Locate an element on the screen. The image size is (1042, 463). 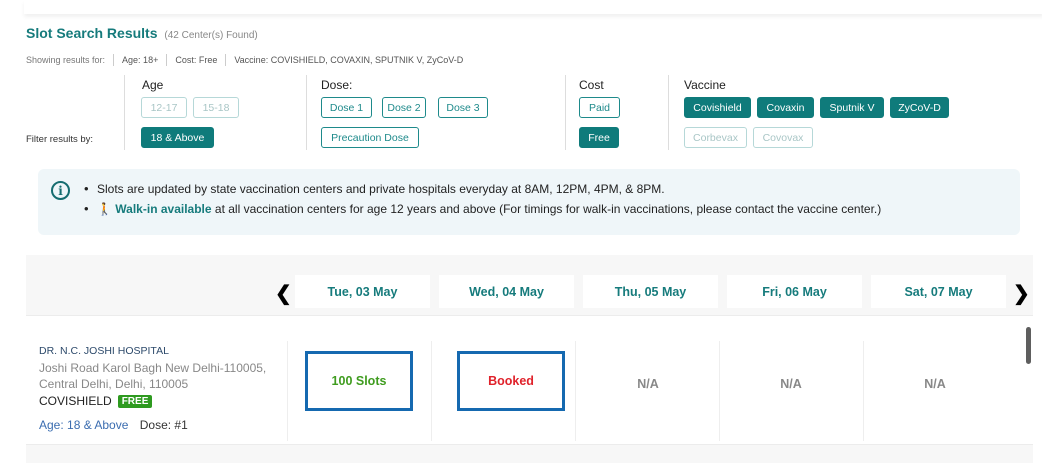
date-tab-tue-03: Tue, 03 May is located at coordinates (362, 291).